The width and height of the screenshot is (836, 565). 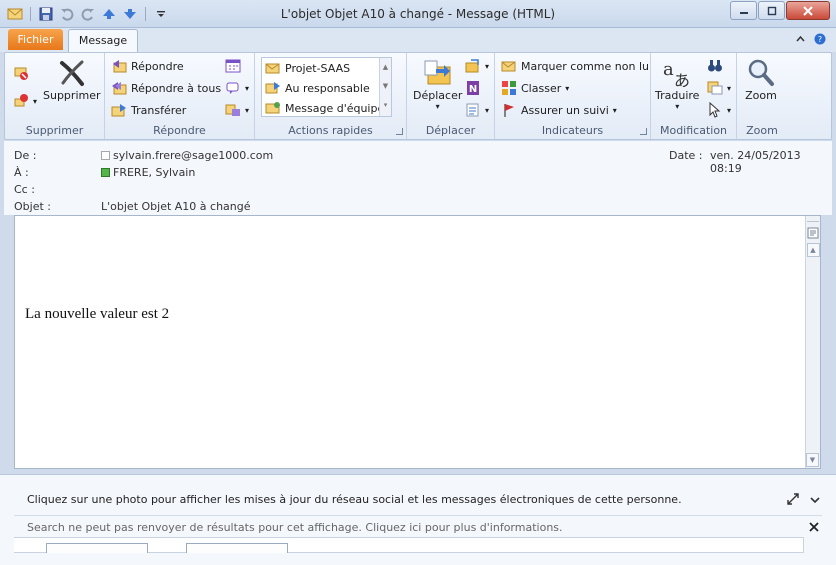 What do you see at coordinates (21, 100) in the screenshot?
I see `cleanup-icon` at bounding box center [21, 100].